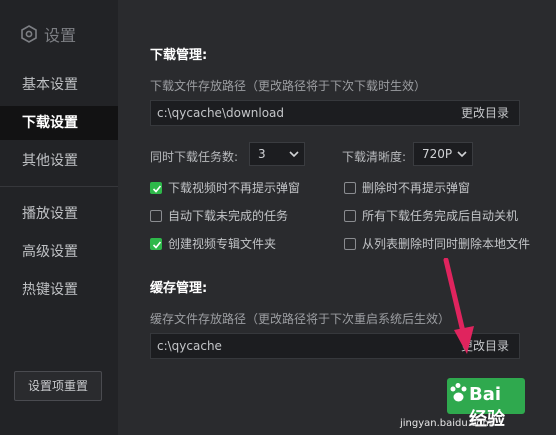 Image resolution: width=556 pixels, height=435 pixels. Describe the element at coordinates (58, 386) in the screenshot. I see `reset-settings-button: 设置项重置` at that location.